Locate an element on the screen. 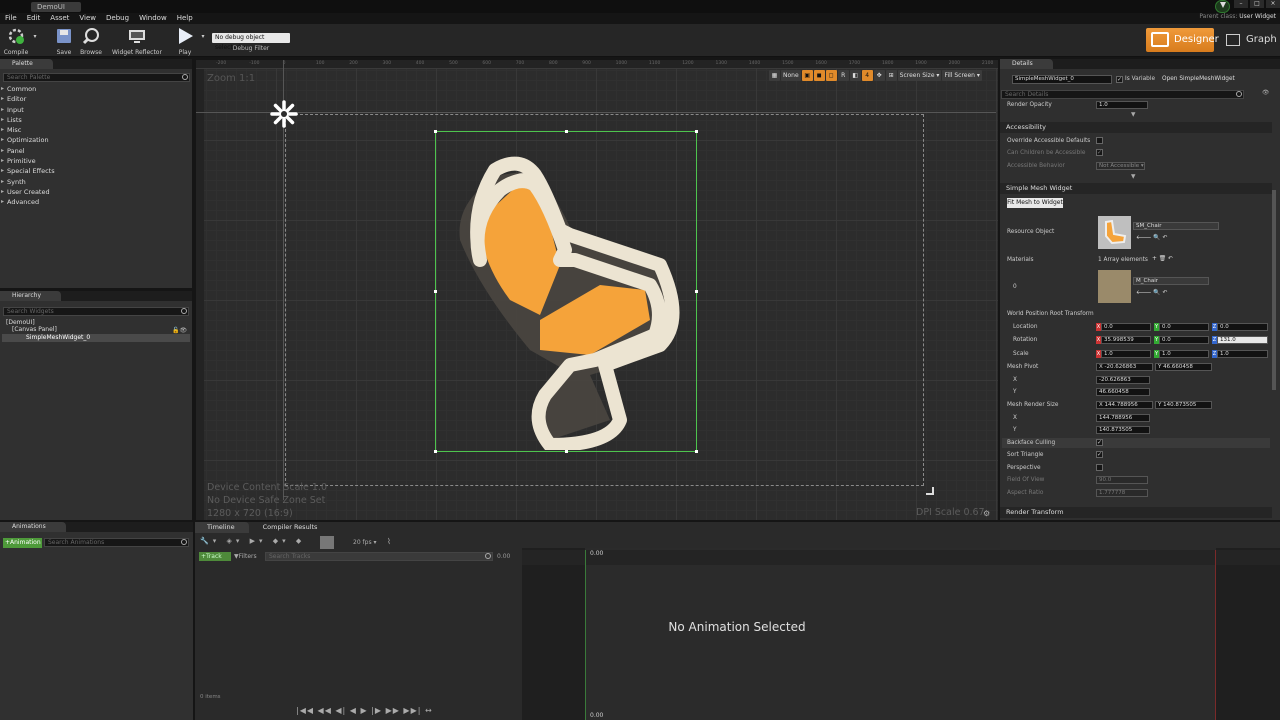  details-tab: Details is located at coordinates (1026, 64).